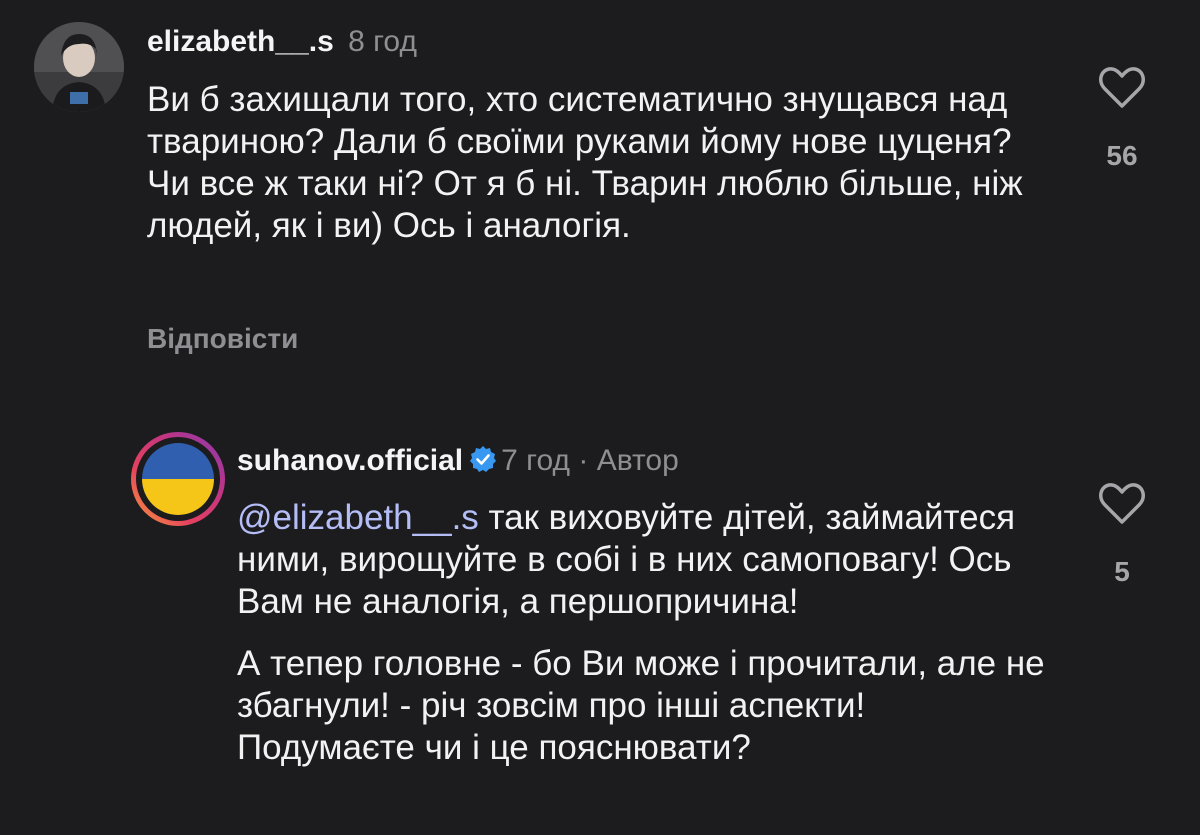  What do you see at coordinates (358, 517) in the screenshot?
I see `mention-link: @elizabeth__.s` at bounding box center [358, 517].